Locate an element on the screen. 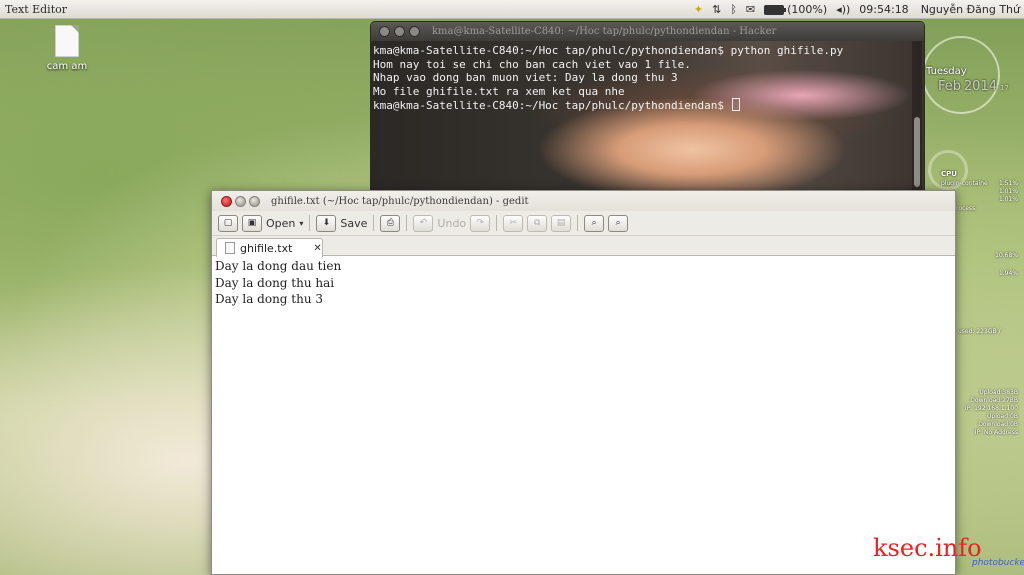  save-button: Save is located at coordinates (353, 223).